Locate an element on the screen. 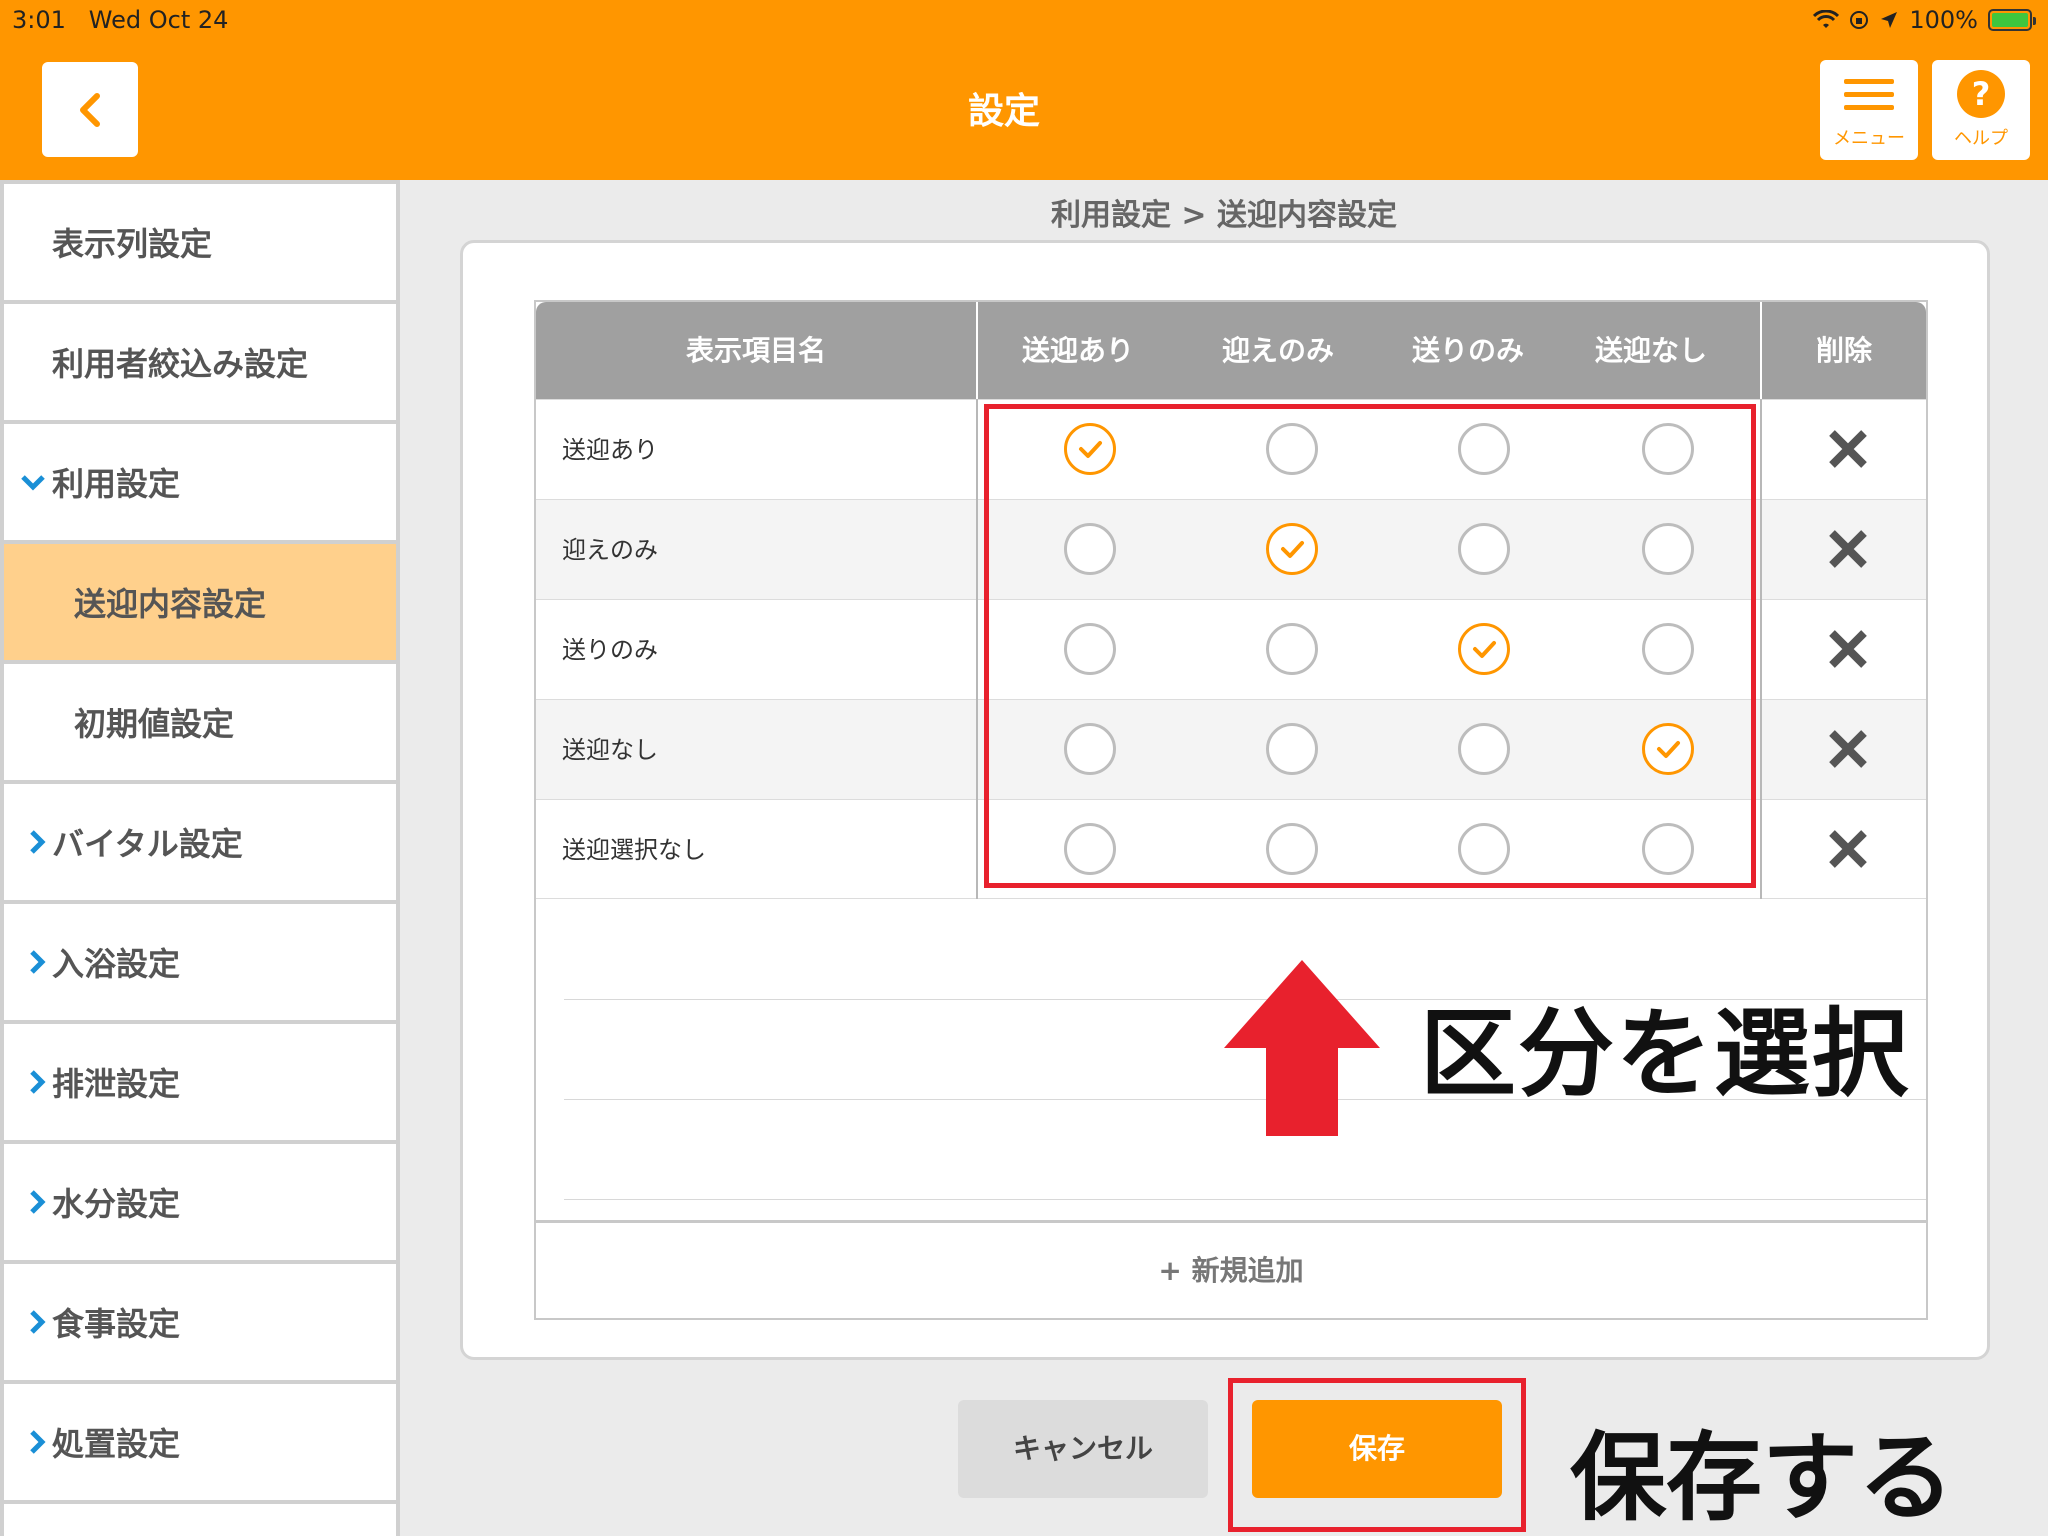 The image size is (2048, 1536). sidebar-item-hydration: 水分設定 is located at coordinates (200, 1202).